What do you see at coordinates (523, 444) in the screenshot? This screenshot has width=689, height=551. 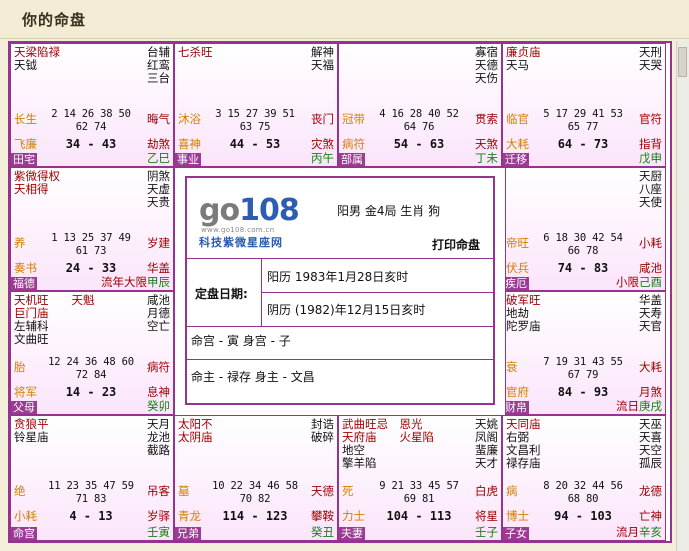 I see `main-stars: 天同庙 右弼 文昌利 禄存庙` at bounding box center [523, 444].